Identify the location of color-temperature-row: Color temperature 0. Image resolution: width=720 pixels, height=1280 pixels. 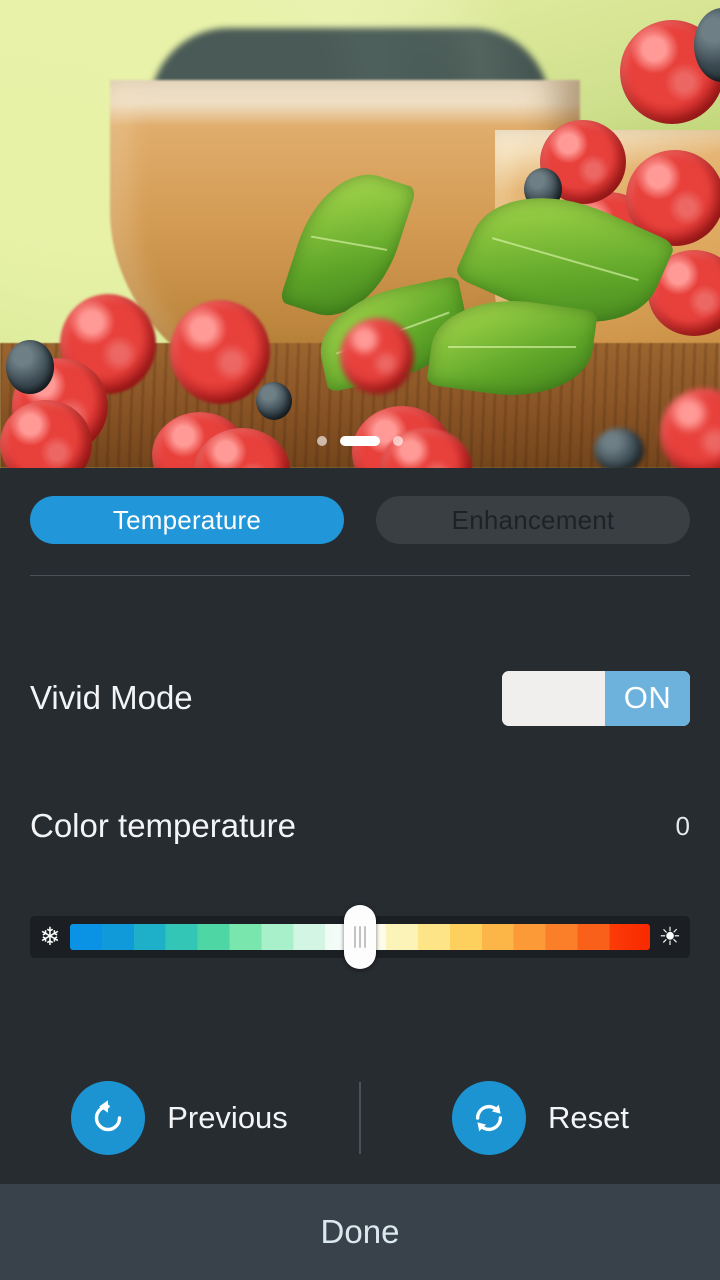
(360, 826).